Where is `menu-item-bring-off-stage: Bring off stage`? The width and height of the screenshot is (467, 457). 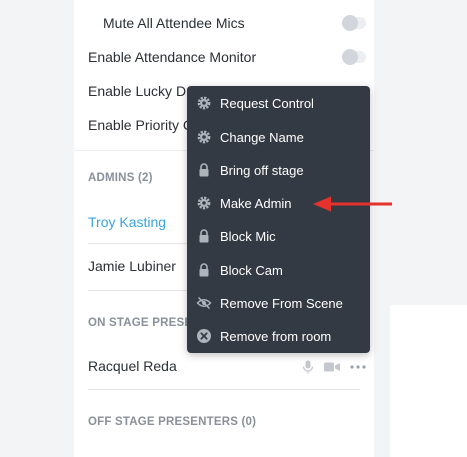
menu-item-bring-off-stage: Bring off stage is located at coordinates (278, 170).